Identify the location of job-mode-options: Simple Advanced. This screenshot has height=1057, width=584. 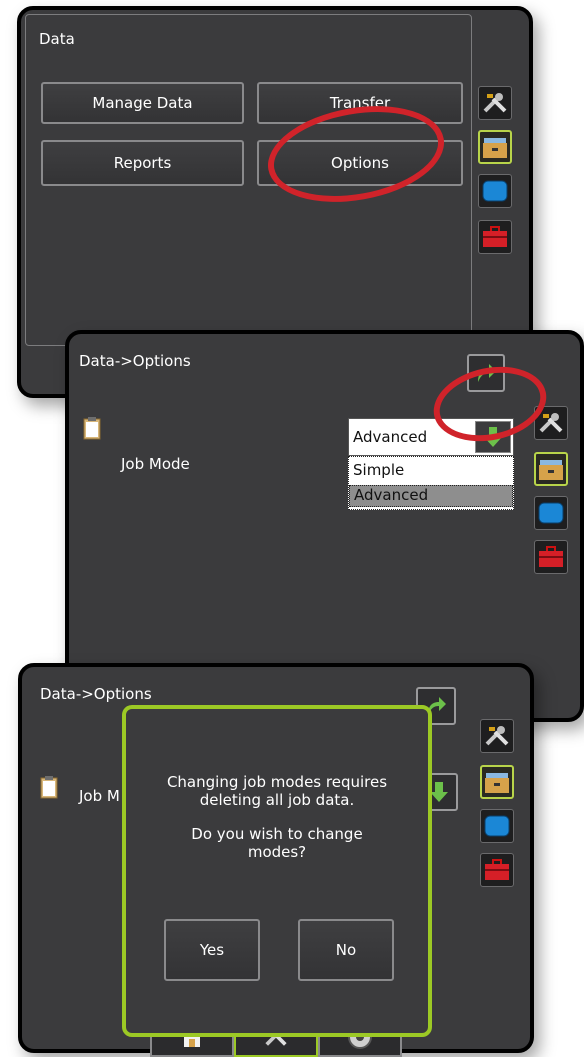
(431, 483).